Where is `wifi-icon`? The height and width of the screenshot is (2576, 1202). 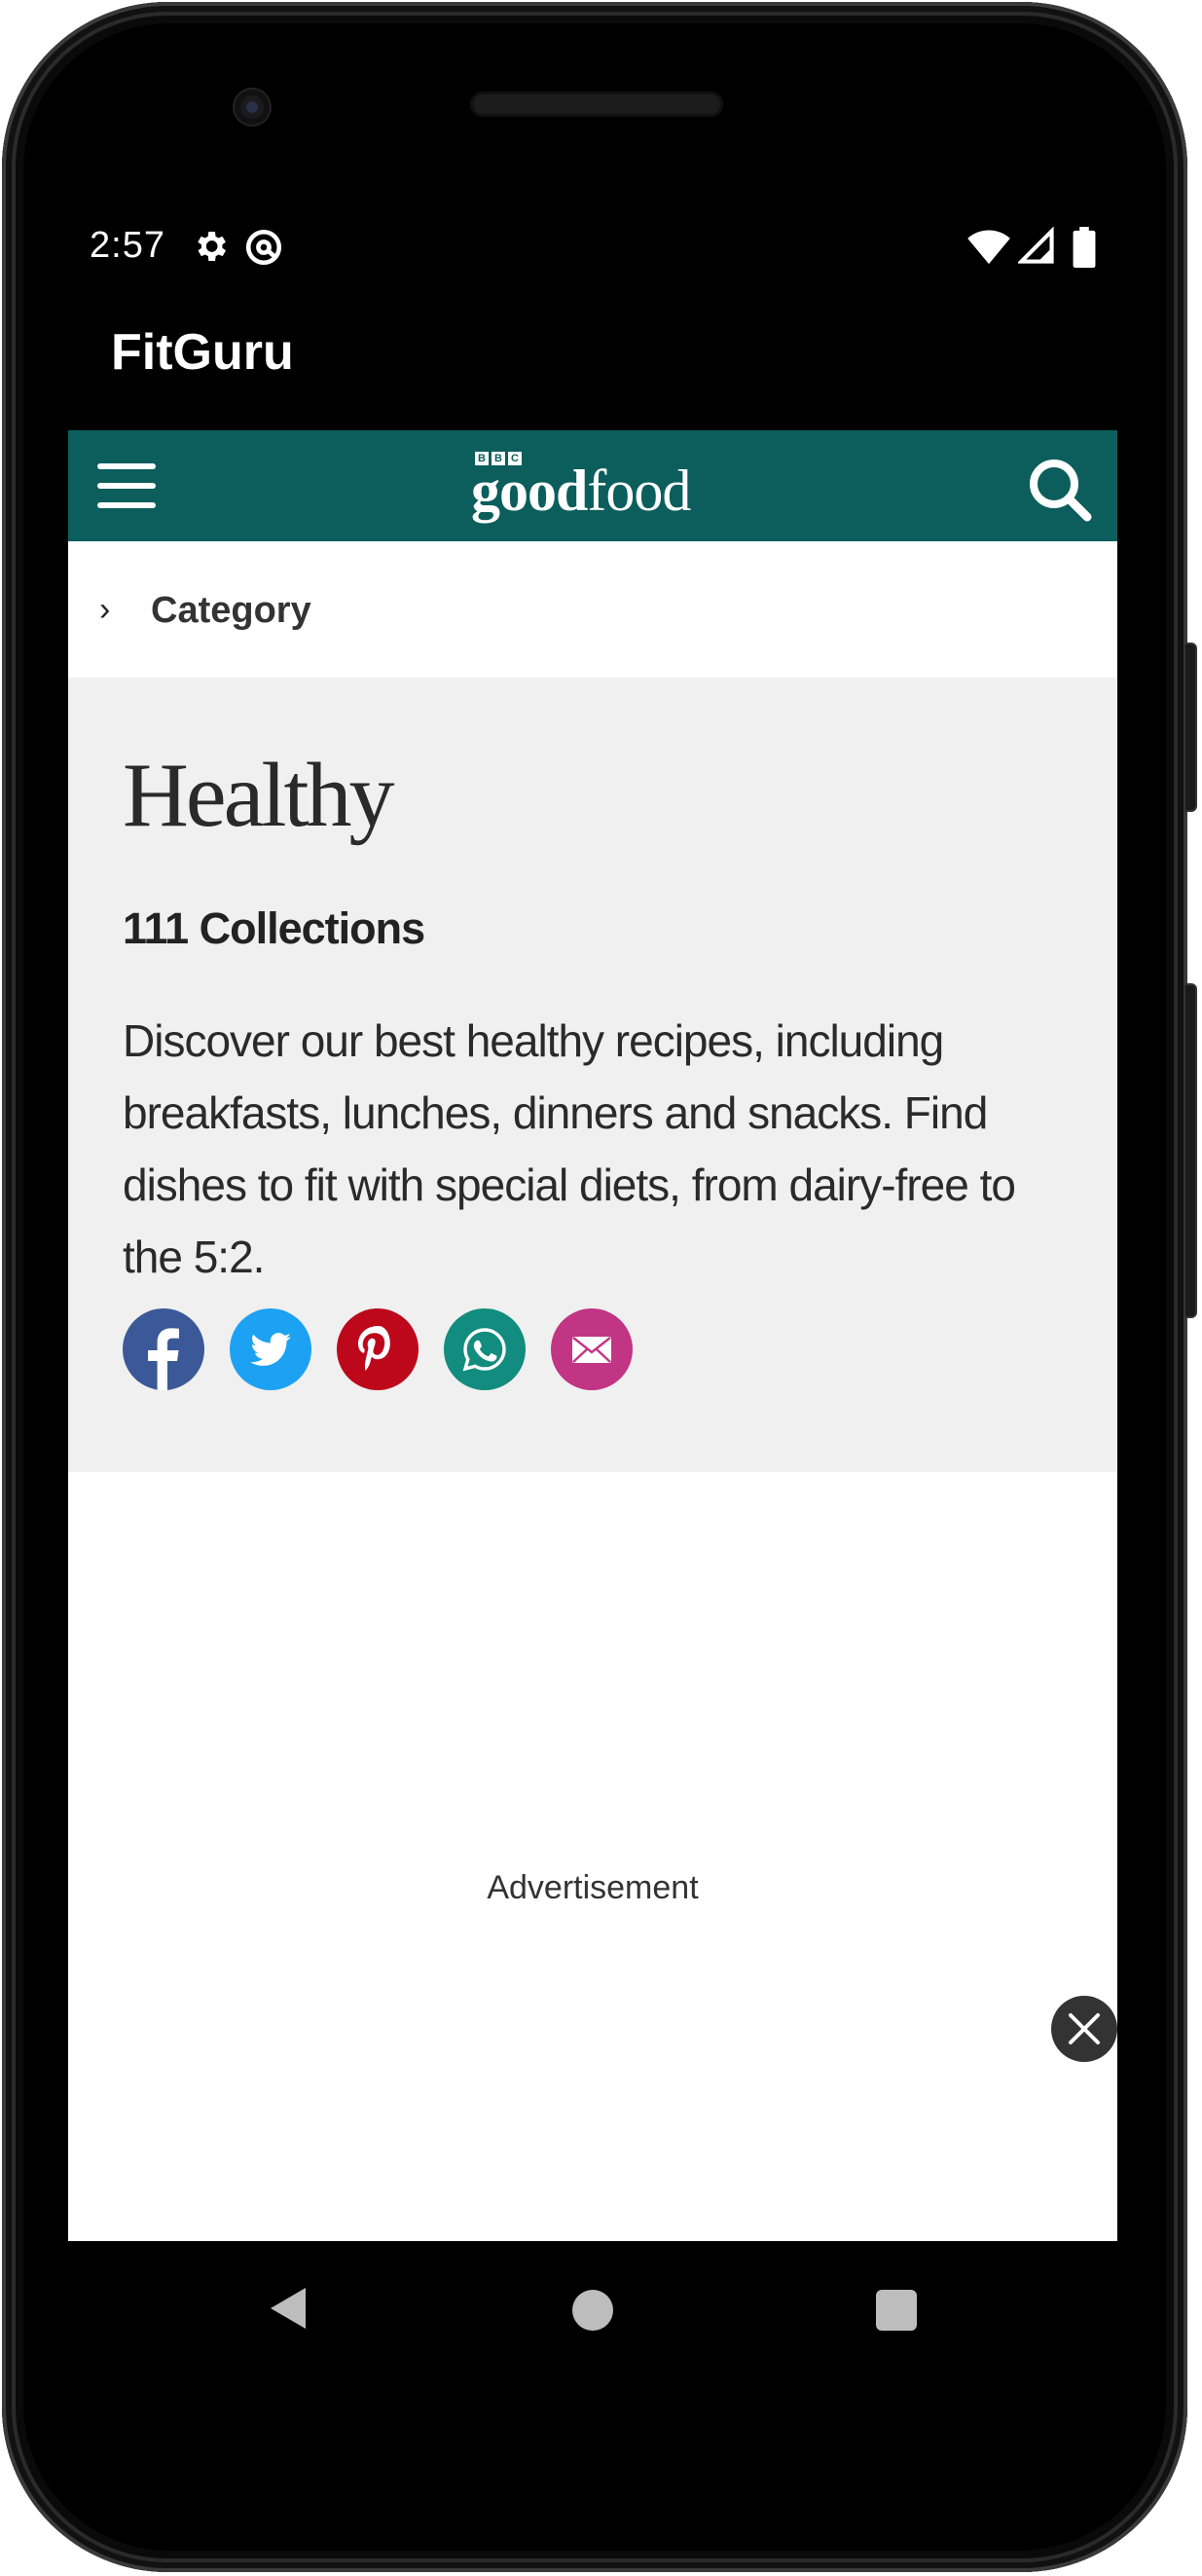
wifi-icon is located at coordinates (988, 247).